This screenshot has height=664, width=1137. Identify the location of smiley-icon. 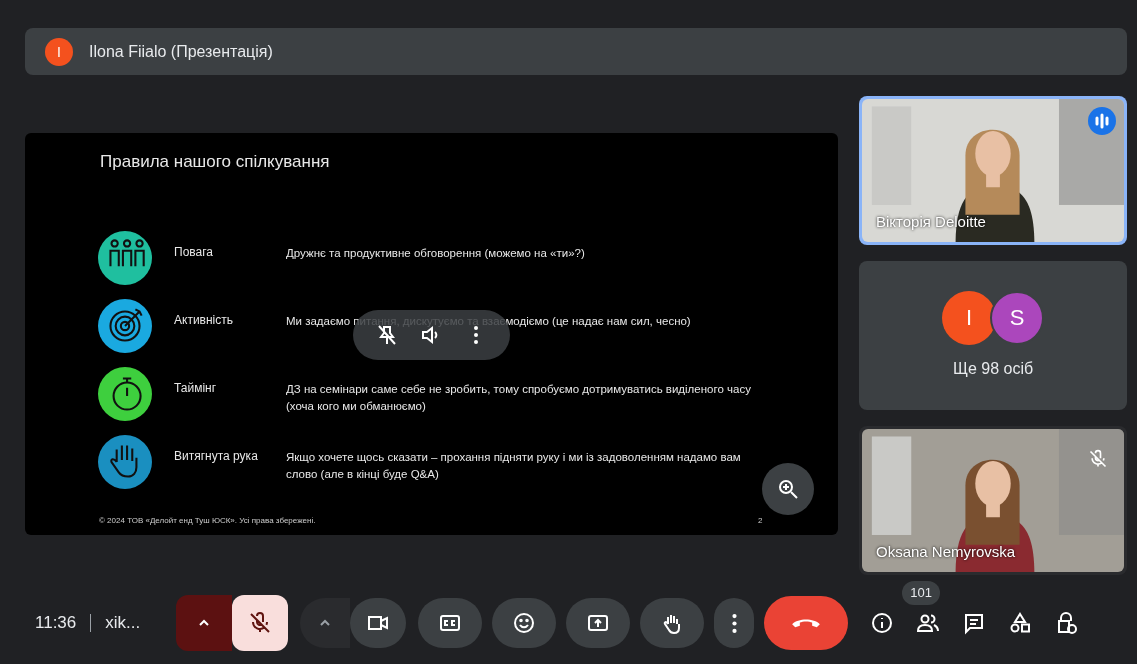
(524, 623).